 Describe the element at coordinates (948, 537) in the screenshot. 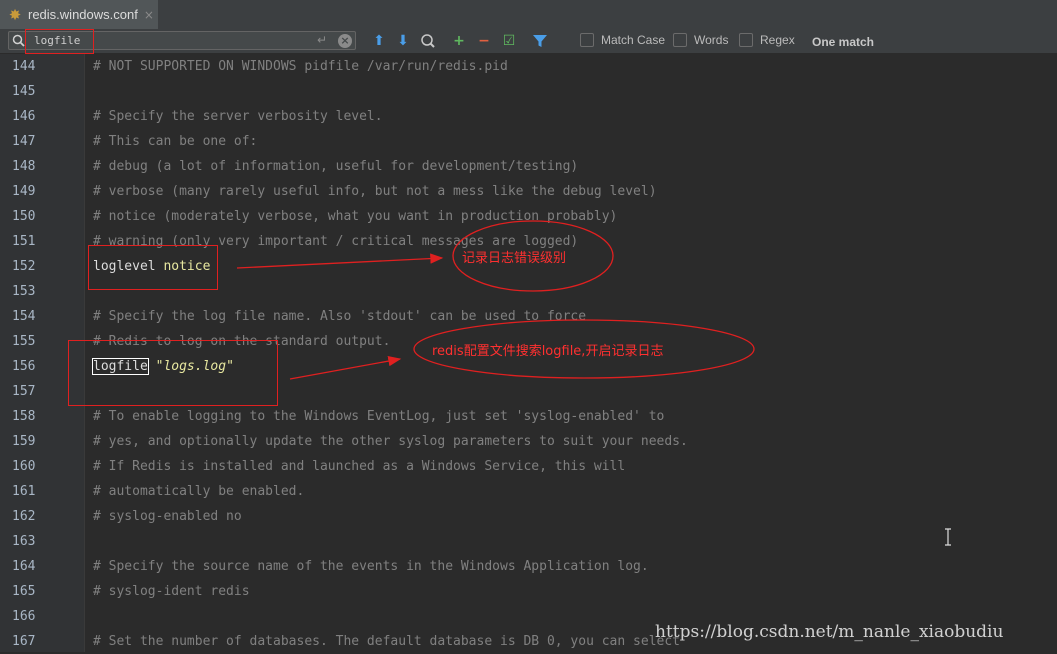

I see `ibeam-cursor-icon` at that location.